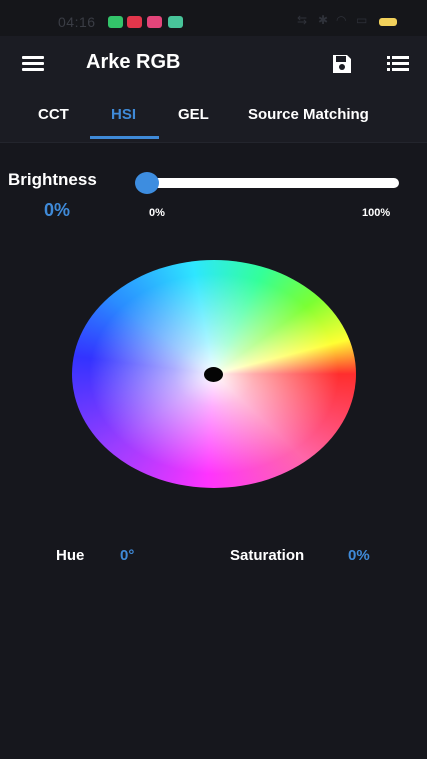  What do you see at coordinates (70, 555) in the screenshot?
I see `hue-label: Hue` at bounding box center [70, 555].